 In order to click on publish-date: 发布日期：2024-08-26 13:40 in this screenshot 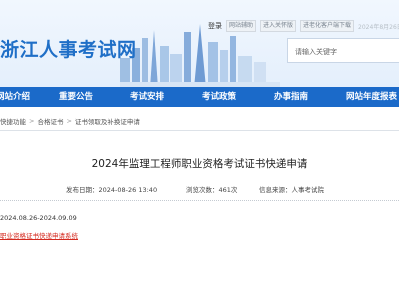, I will do `click(112, 190)`.